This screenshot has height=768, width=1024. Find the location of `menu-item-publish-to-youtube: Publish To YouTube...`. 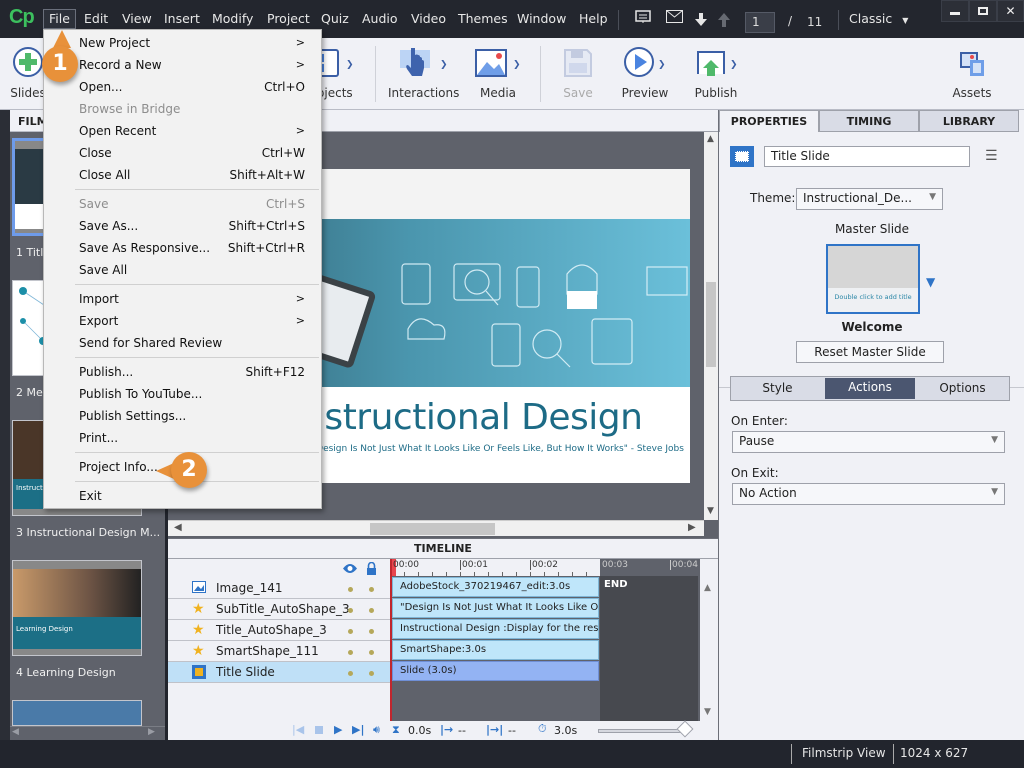

menu-item-publish-to-youtube: Publish To YouTube... is located at coordinates (193, 394).